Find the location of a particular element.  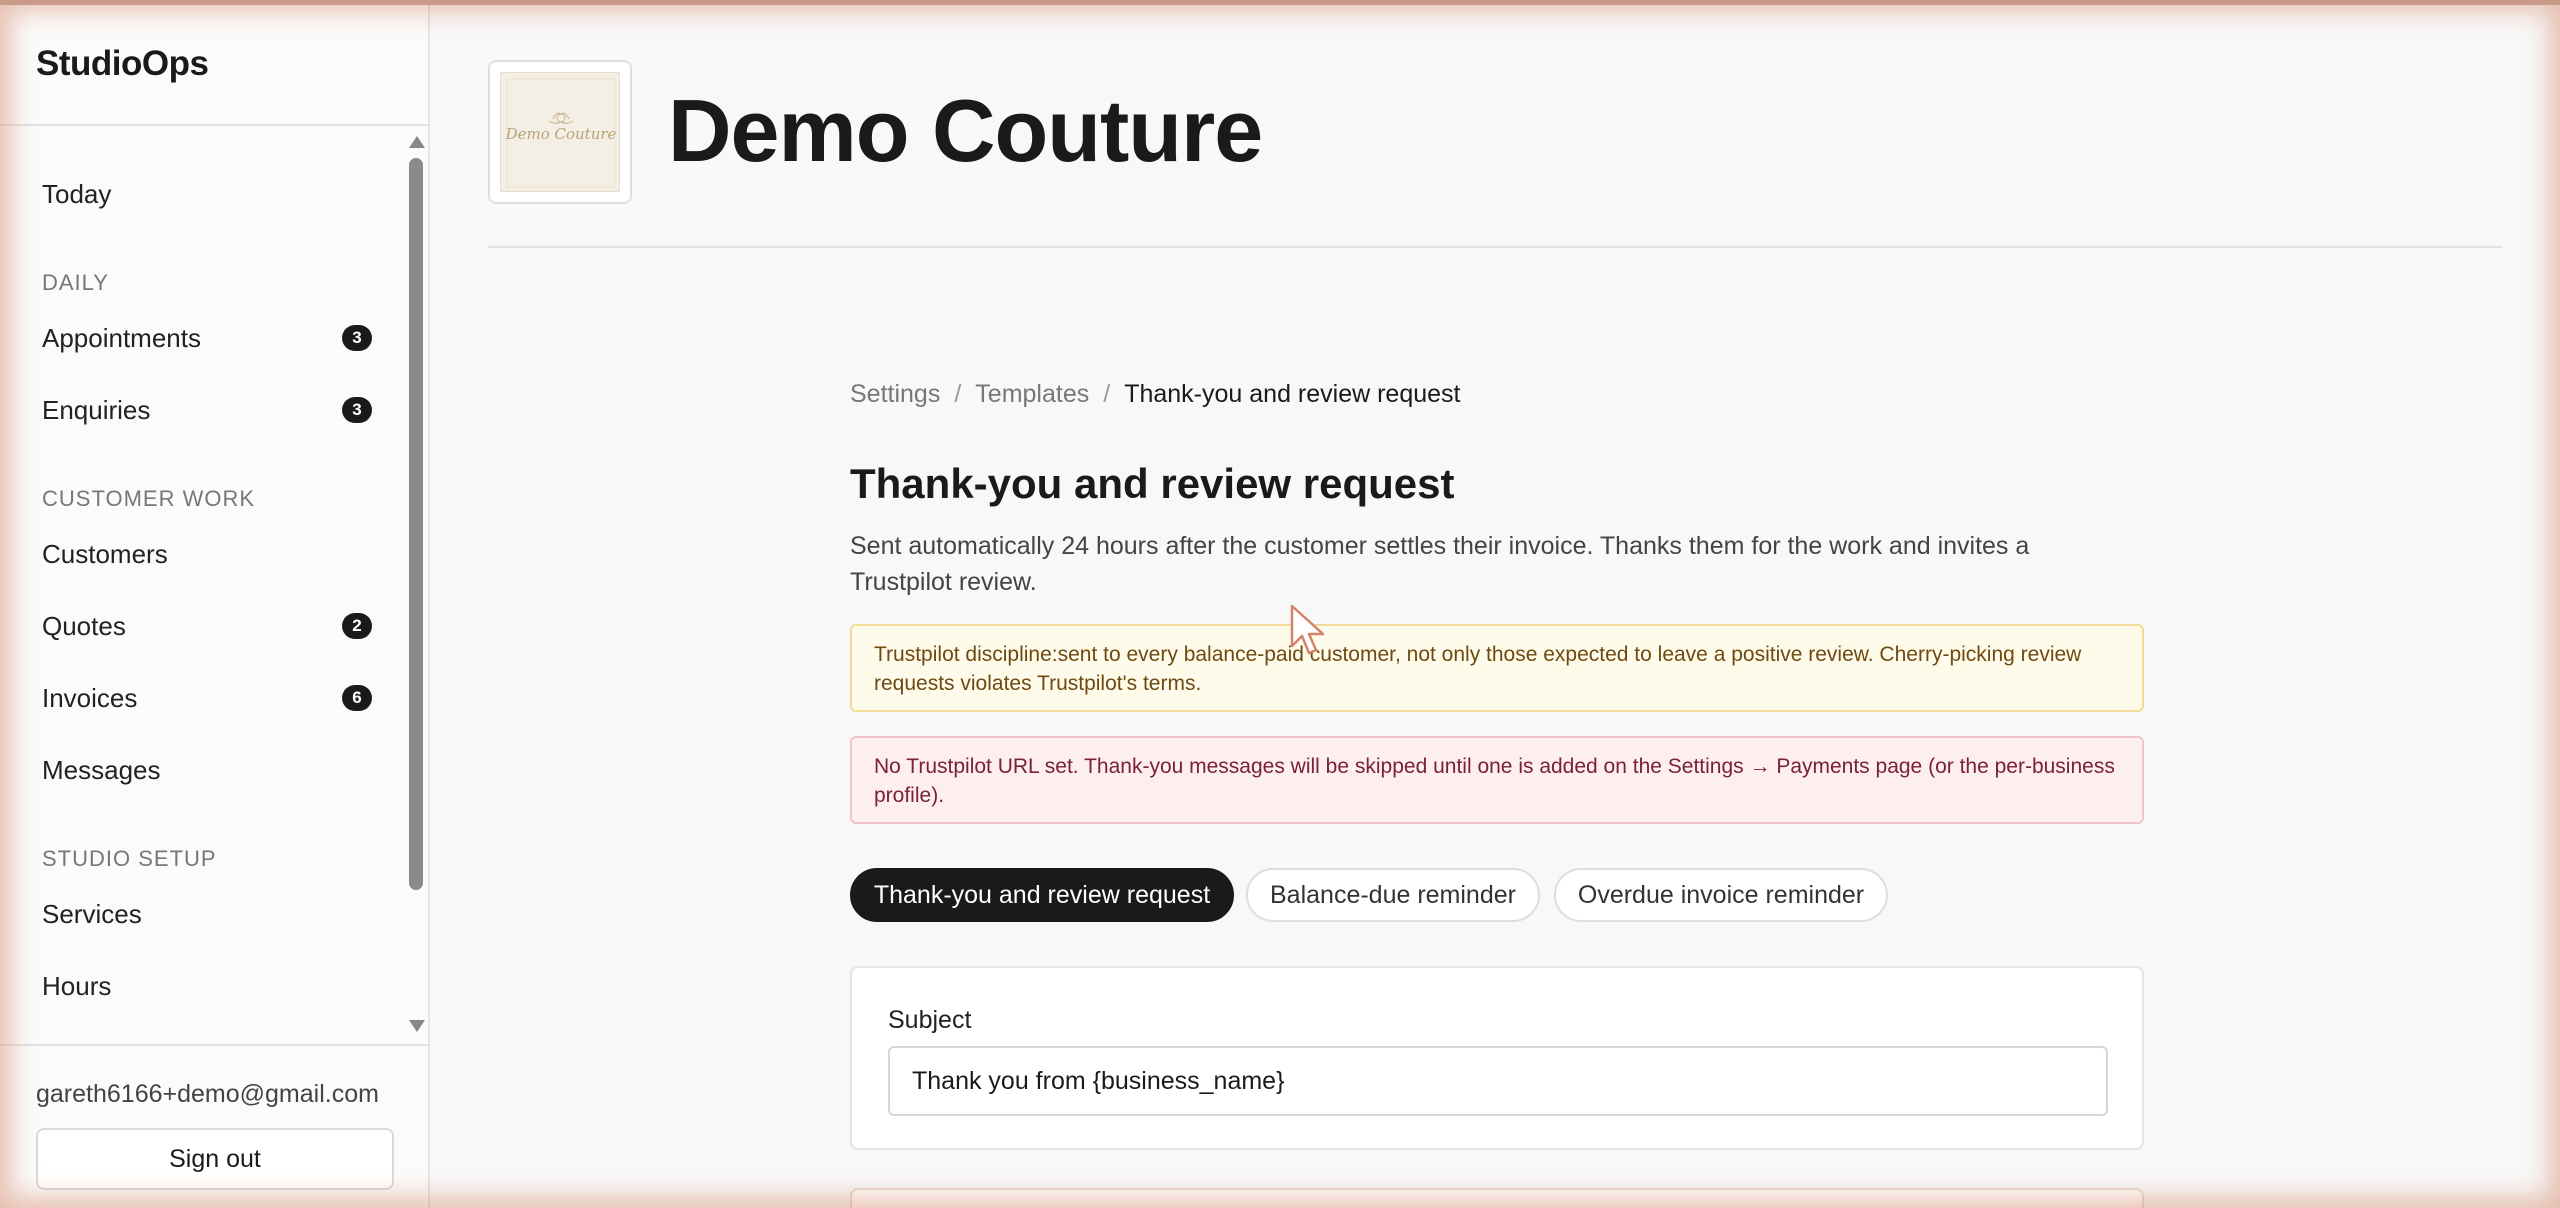

sidebar-item-label: Invoices is located at coordinates (90, 698).